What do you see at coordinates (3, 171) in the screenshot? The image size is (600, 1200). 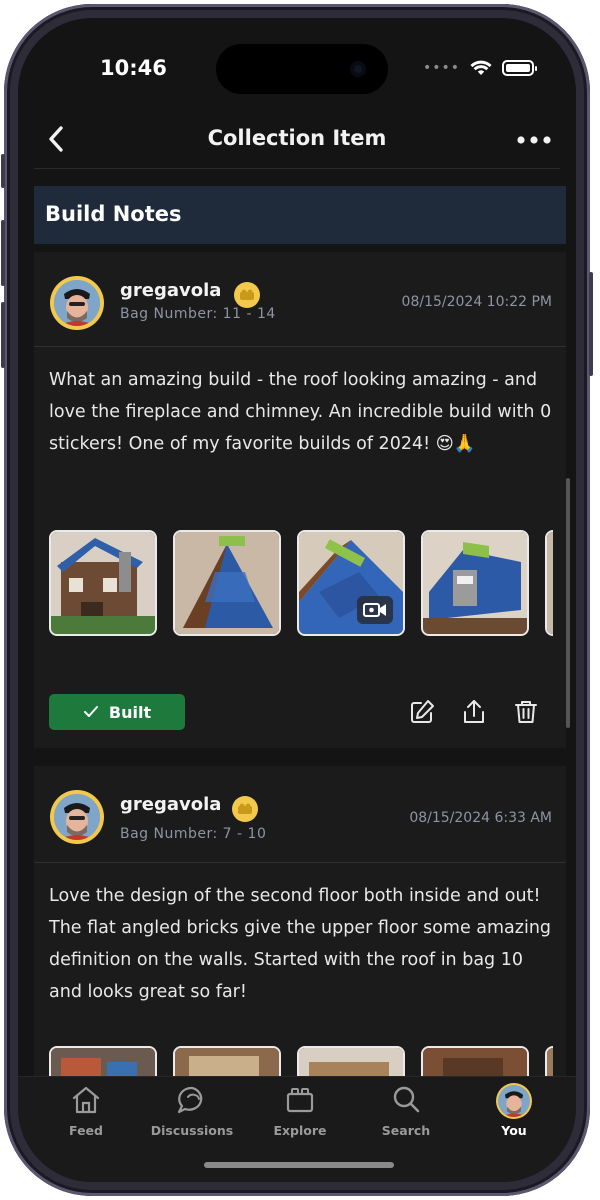 I see `silent-switch` at bounding box center [3, 171].